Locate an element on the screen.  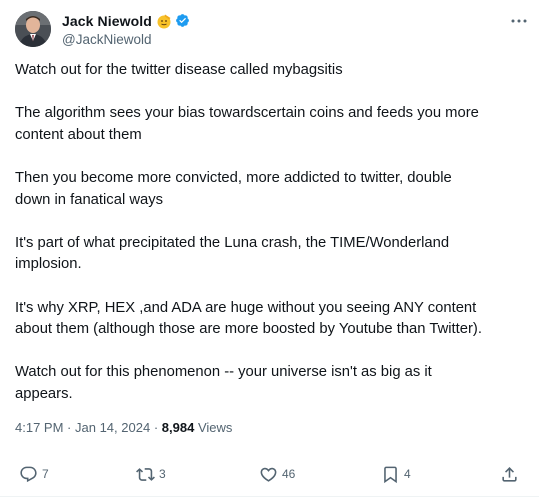
action-bar: 7 3 46 4 is located at coordinates (269, 474).